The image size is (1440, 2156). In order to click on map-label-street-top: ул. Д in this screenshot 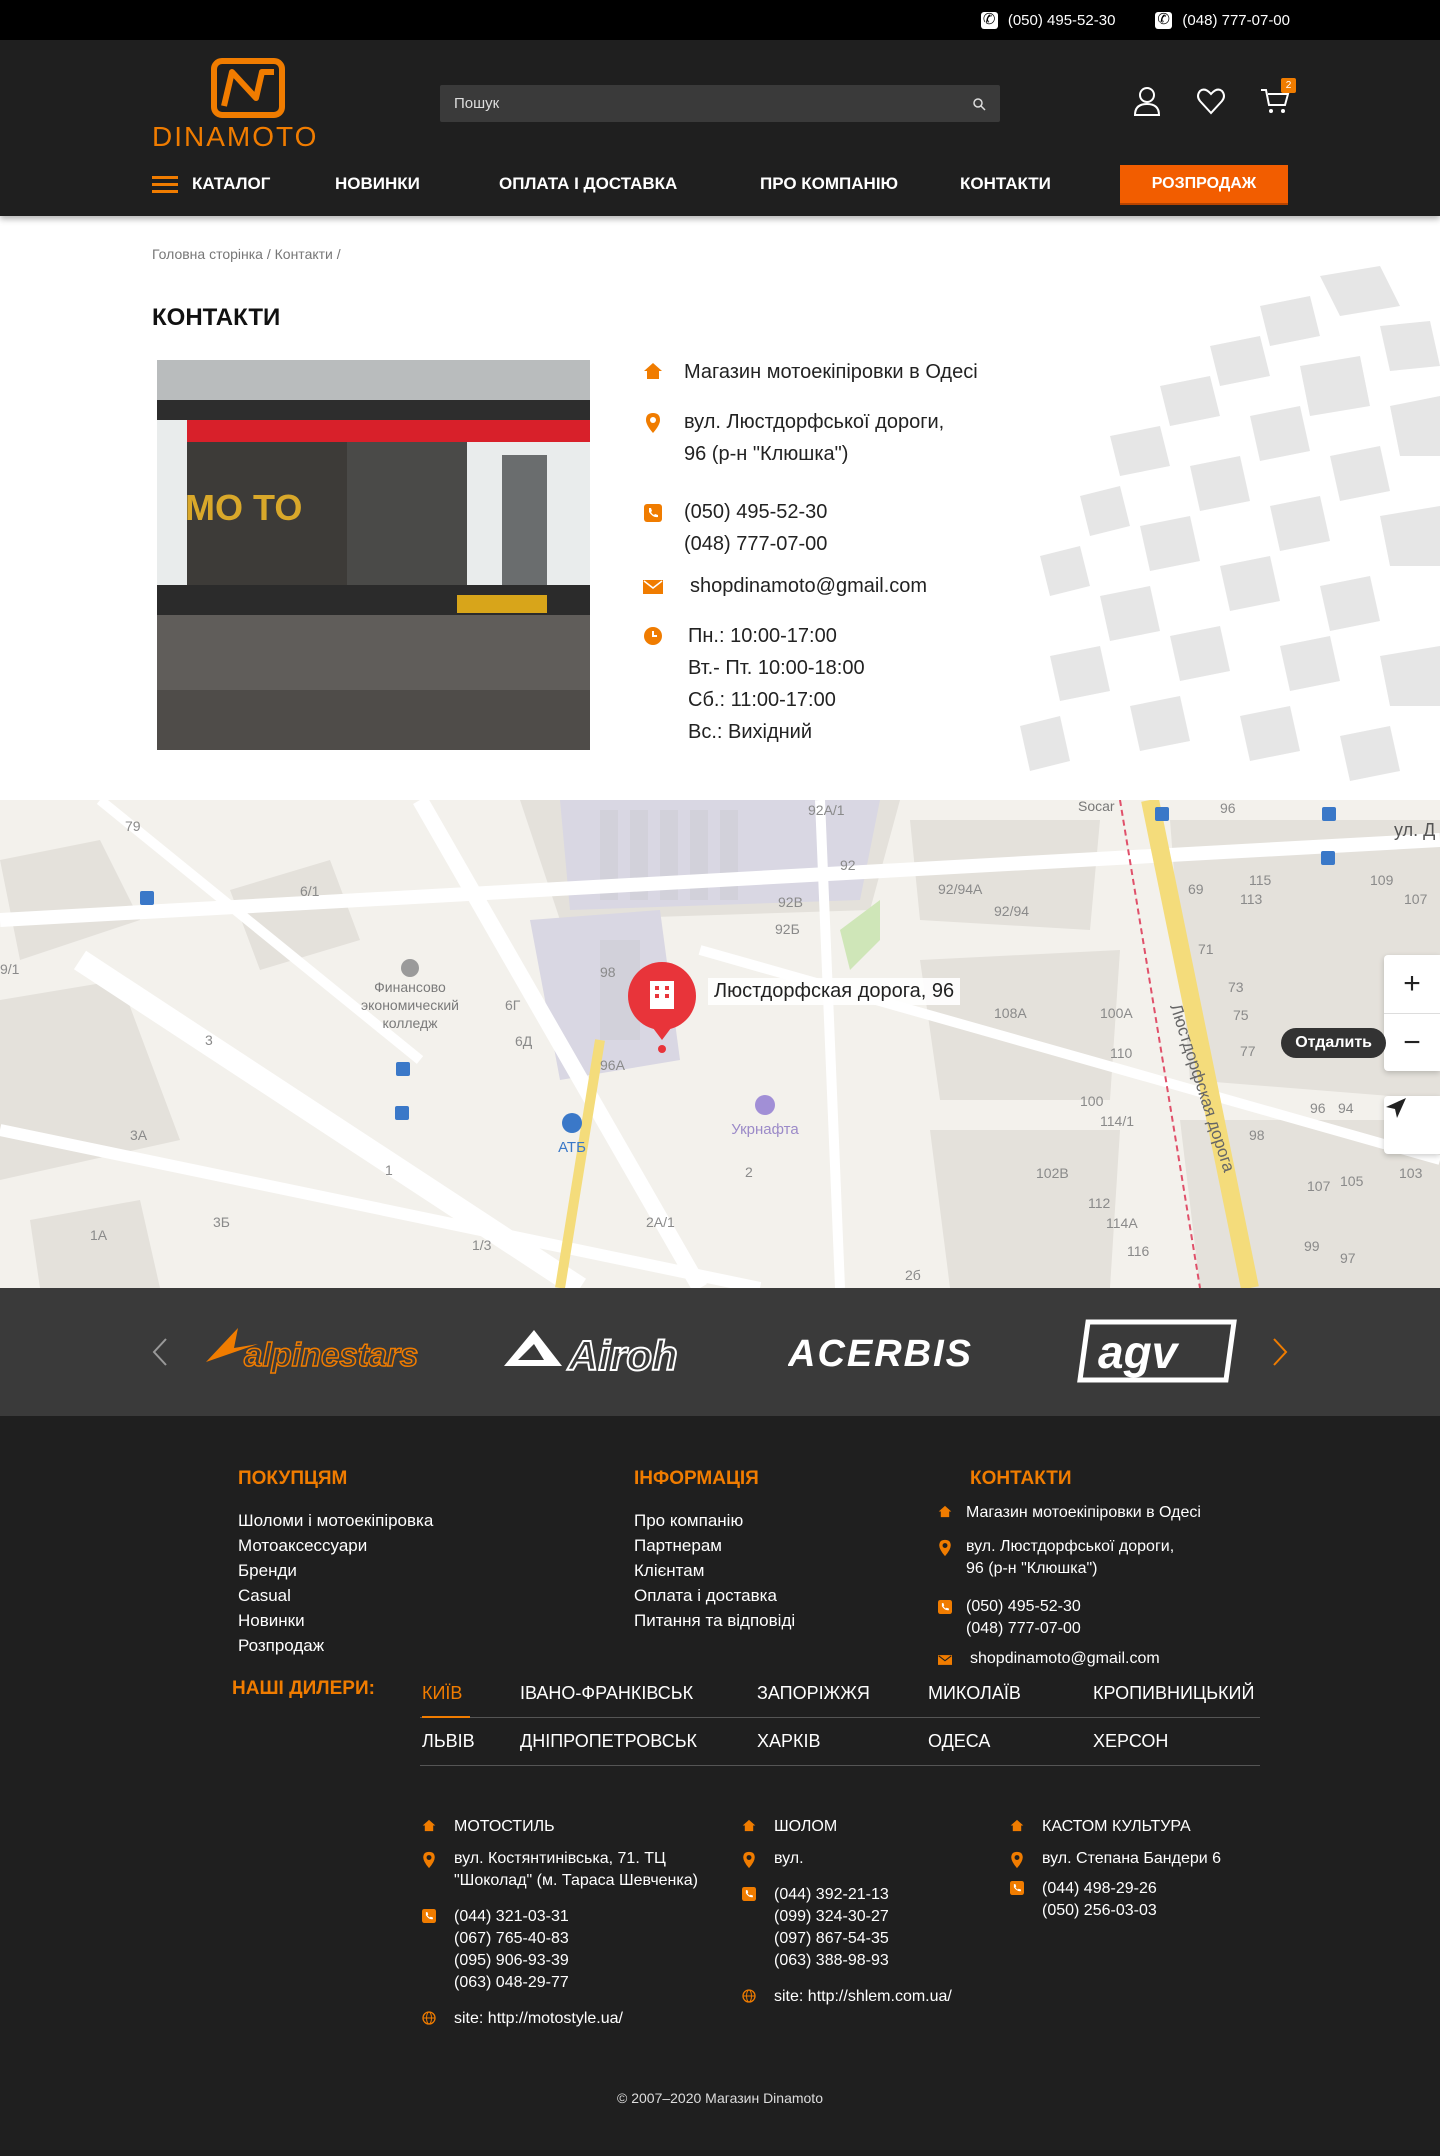, I will do `click(1414, 830)`.